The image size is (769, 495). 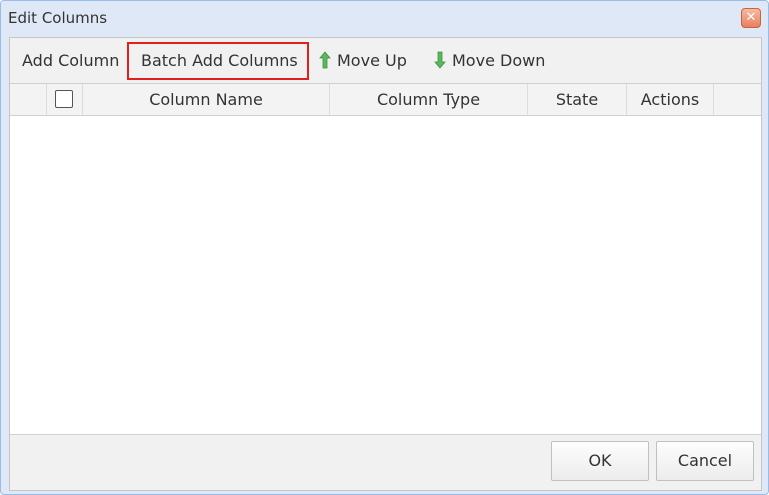 What do you see at coordinates (58, 18) in the screenshot?
I see `dialog-title: Edit Columns` at bounding box center [58, 18].